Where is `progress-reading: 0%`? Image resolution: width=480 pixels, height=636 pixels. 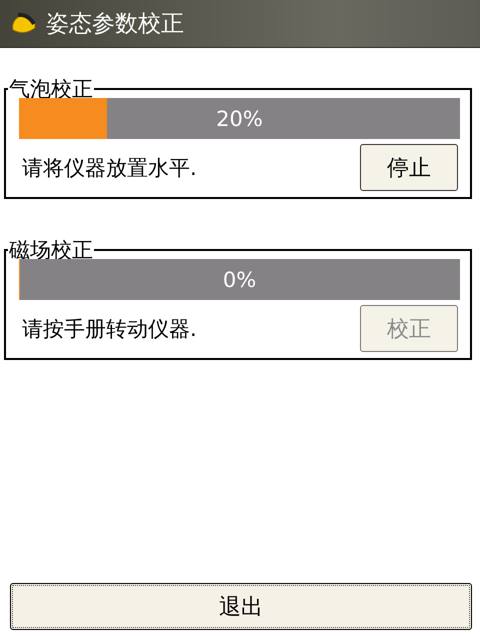 progress-reading: 0% is located at coordinates (239, 280).